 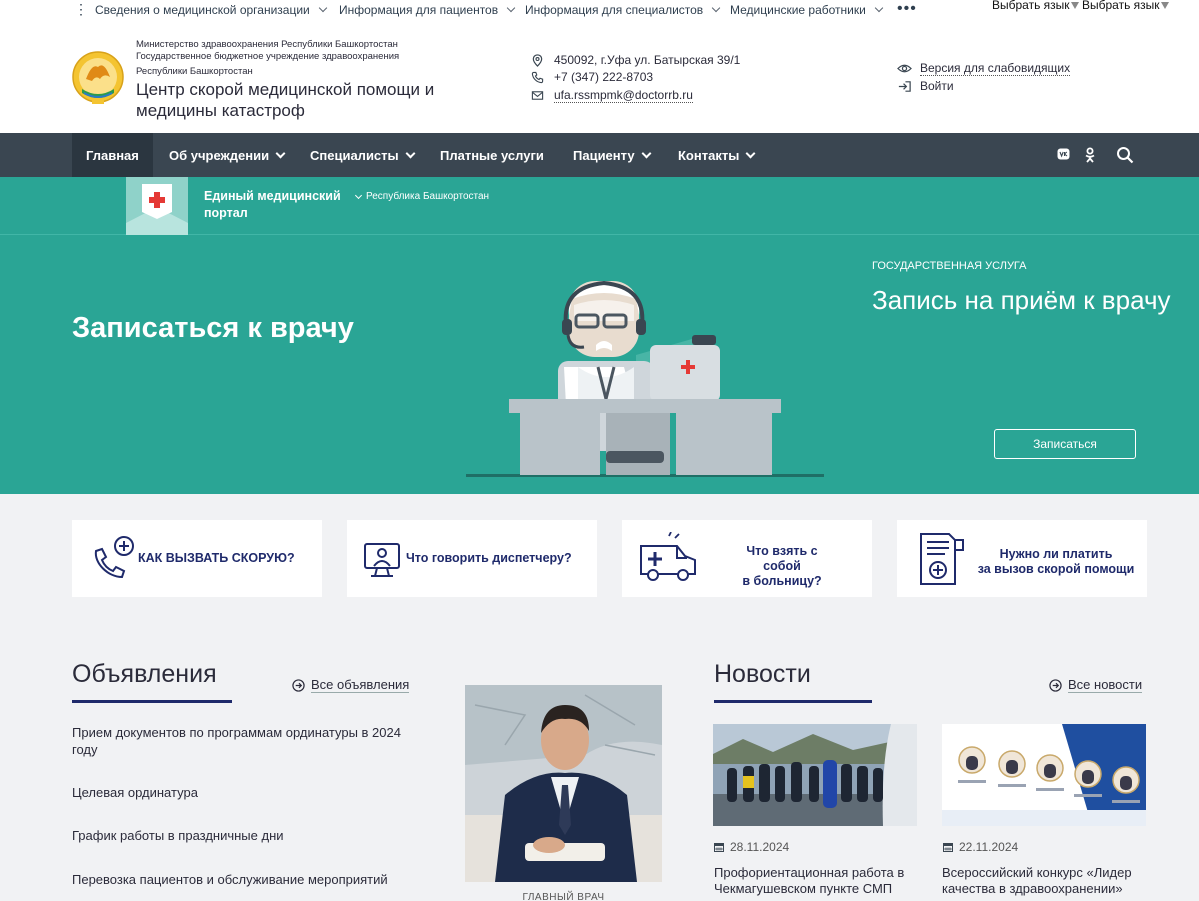 I want to click on topbar-menu-medical-workers: Медицинские работники, so click(x=807, y=10).